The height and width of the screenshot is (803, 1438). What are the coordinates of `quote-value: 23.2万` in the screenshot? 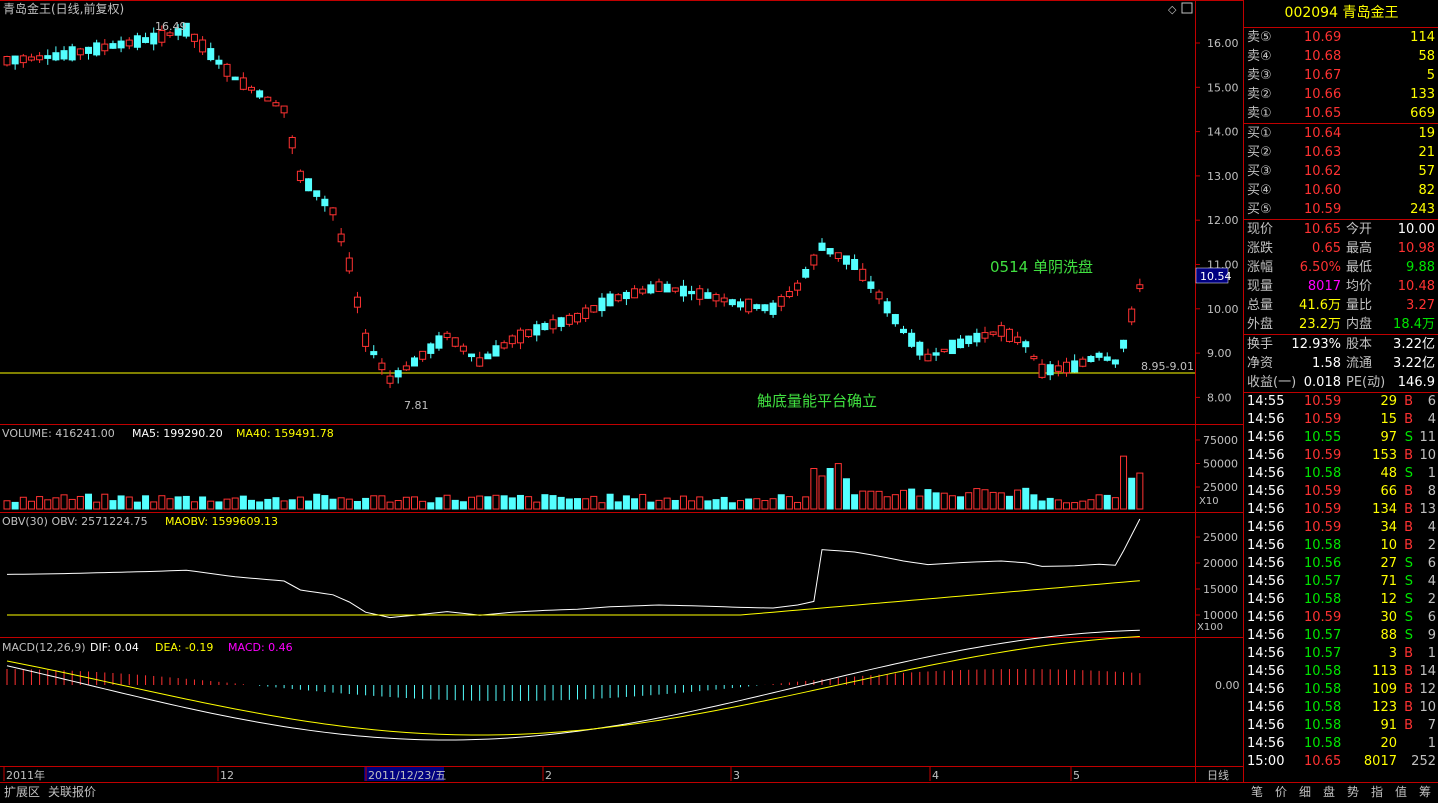 It's located at (1320, 324).